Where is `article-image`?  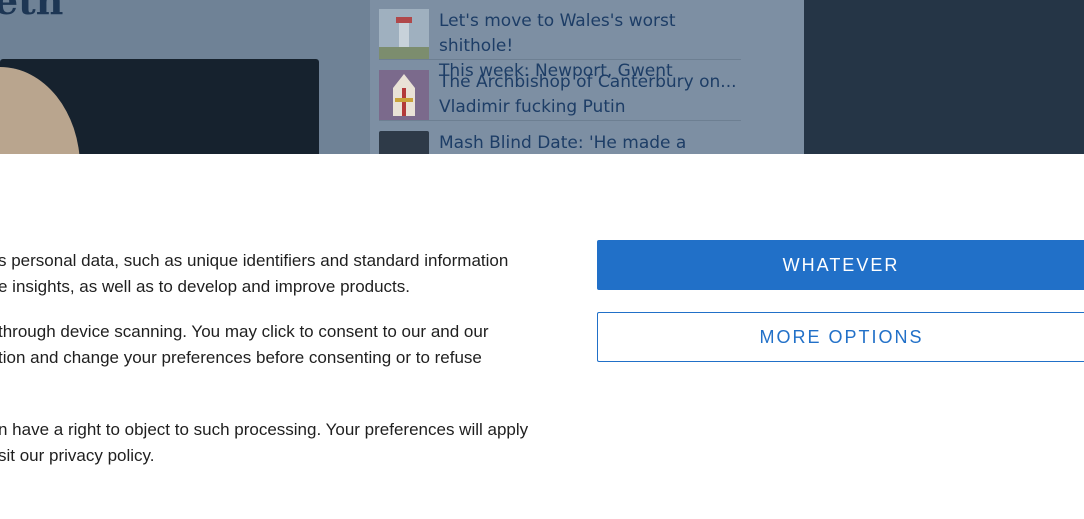
article-image is located at coordinates (159, 106).